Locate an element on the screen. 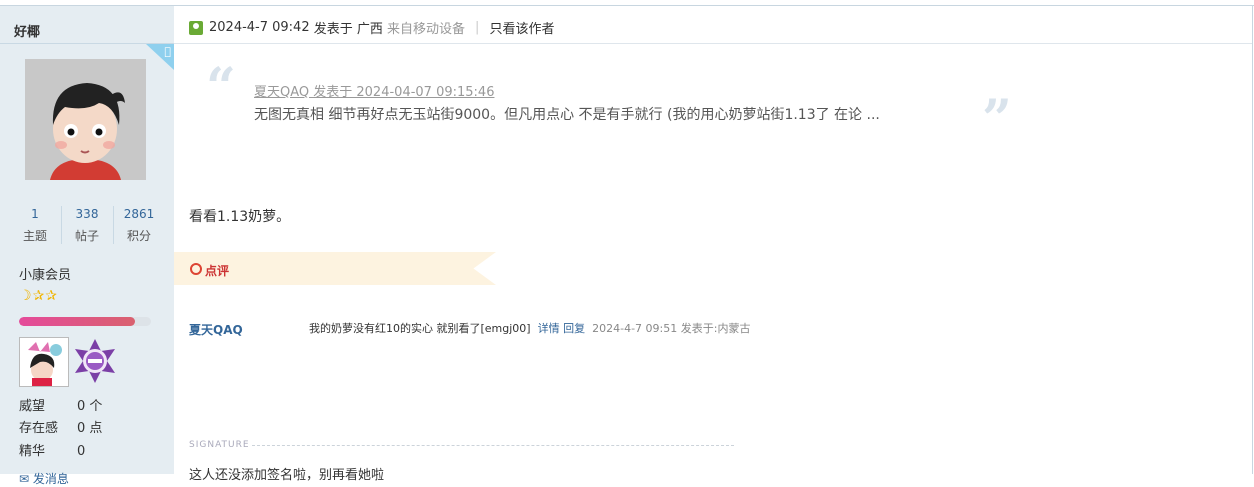 This screenshot has height=487, width=1254. user-group: 小康会员 is located at coordinates (45, 273).